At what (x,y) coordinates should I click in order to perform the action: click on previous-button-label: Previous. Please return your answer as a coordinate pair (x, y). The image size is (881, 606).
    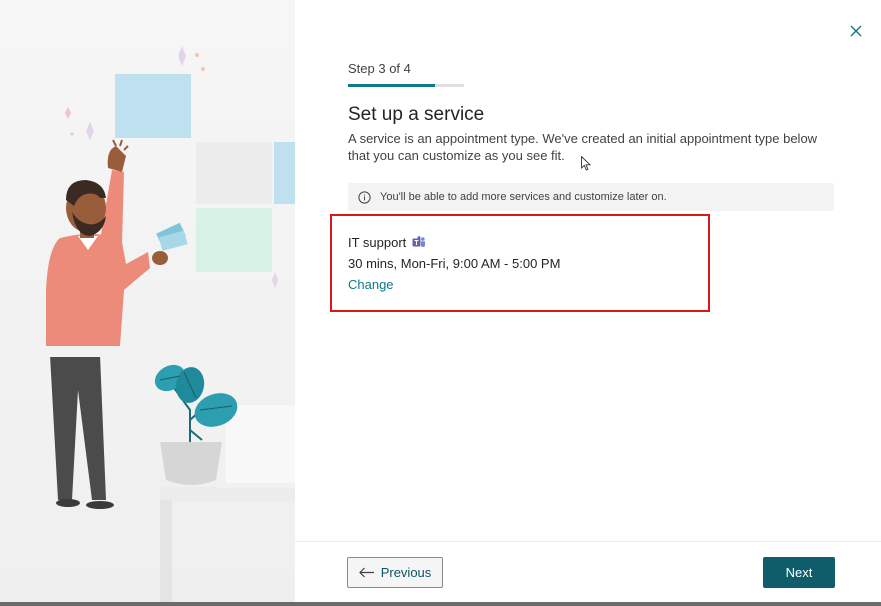
    Looking at the image, I should click on (406, 572).